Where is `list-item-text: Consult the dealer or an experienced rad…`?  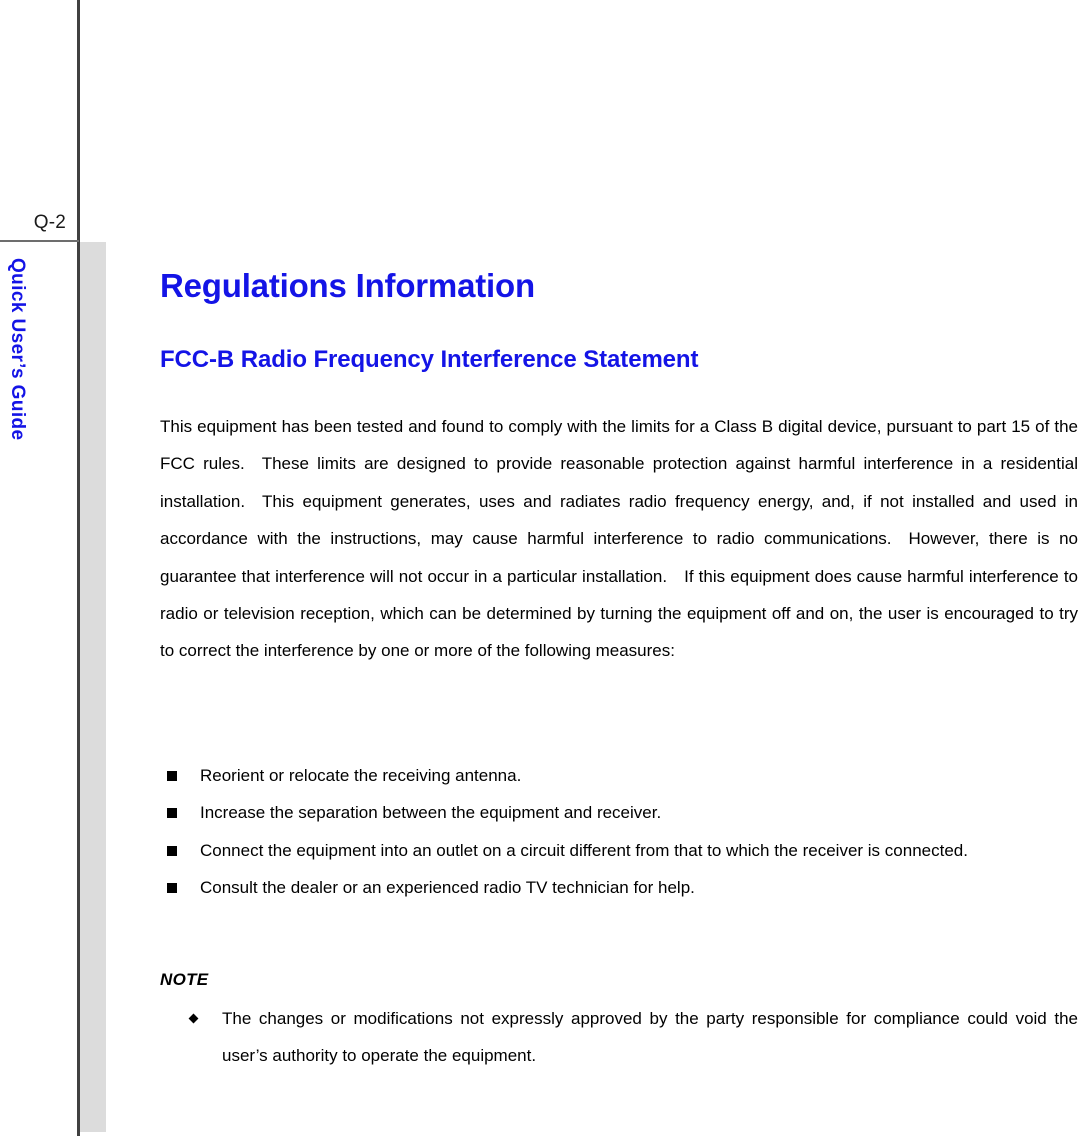 list-item-text: Consult the dealer or an experienced rad… is located at coordinates (447, 888).